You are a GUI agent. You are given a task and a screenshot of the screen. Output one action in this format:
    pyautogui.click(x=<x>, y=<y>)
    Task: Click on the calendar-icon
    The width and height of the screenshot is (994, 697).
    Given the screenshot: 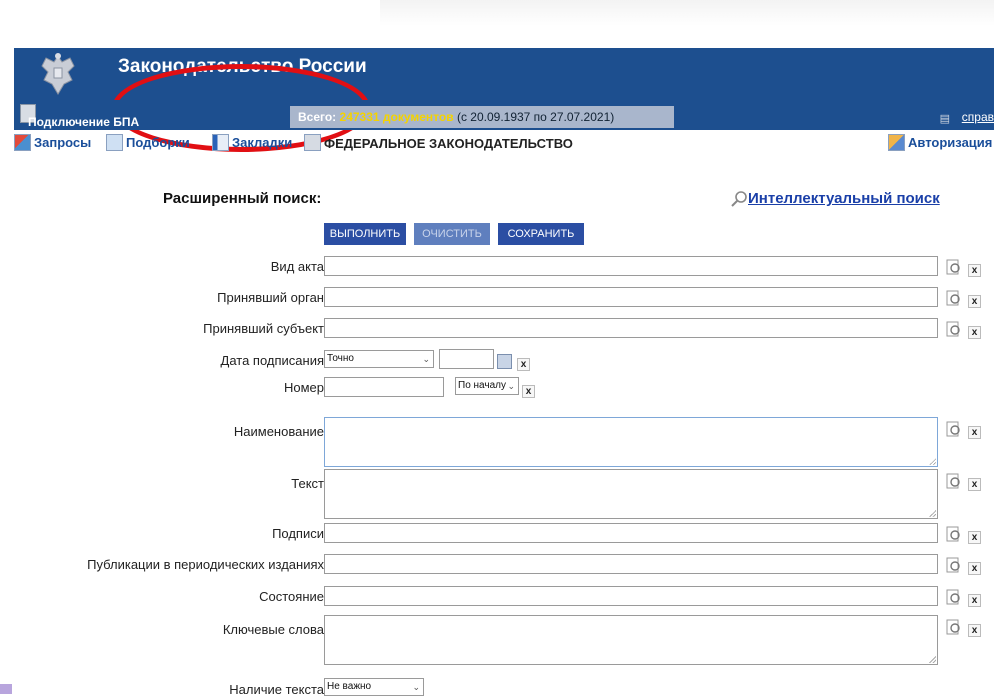 What is the action you would take?
    pyautogui.click(x=504, y=361)
    